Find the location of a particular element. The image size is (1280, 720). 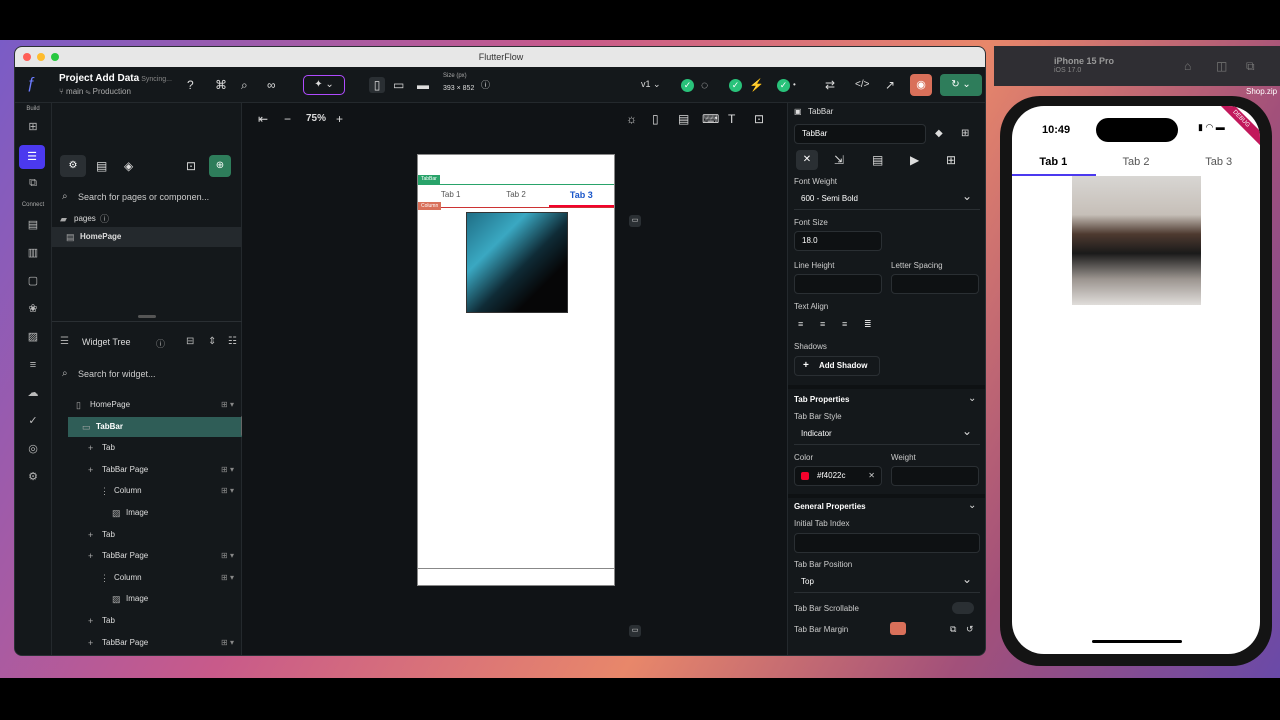

light-mode-icon: ☼ is located at coordinates (631, 119).